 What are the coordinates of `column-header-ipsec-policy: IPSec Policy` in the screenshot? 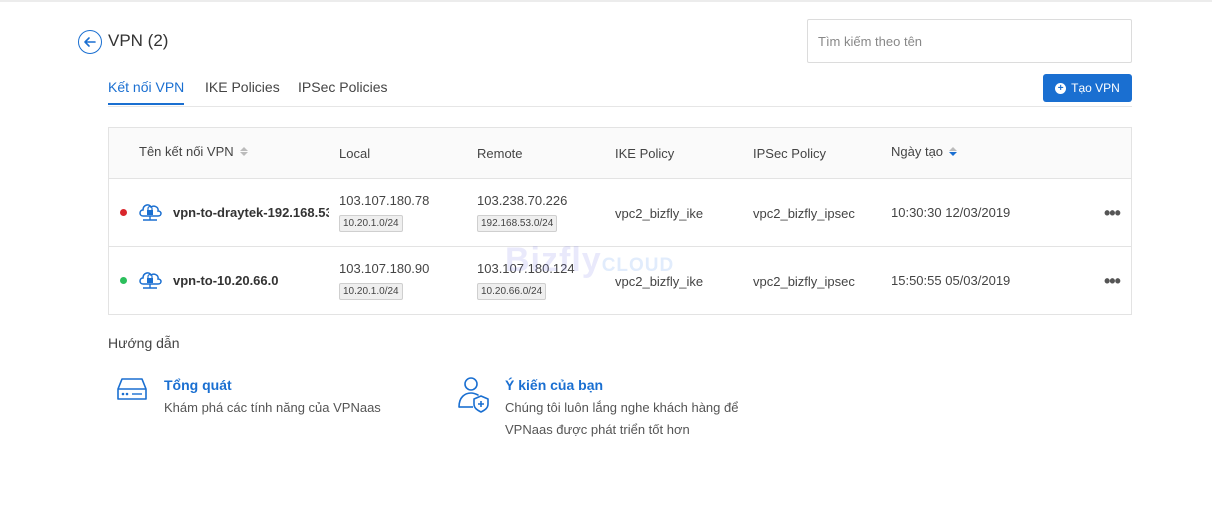 It's located at (789, 153).